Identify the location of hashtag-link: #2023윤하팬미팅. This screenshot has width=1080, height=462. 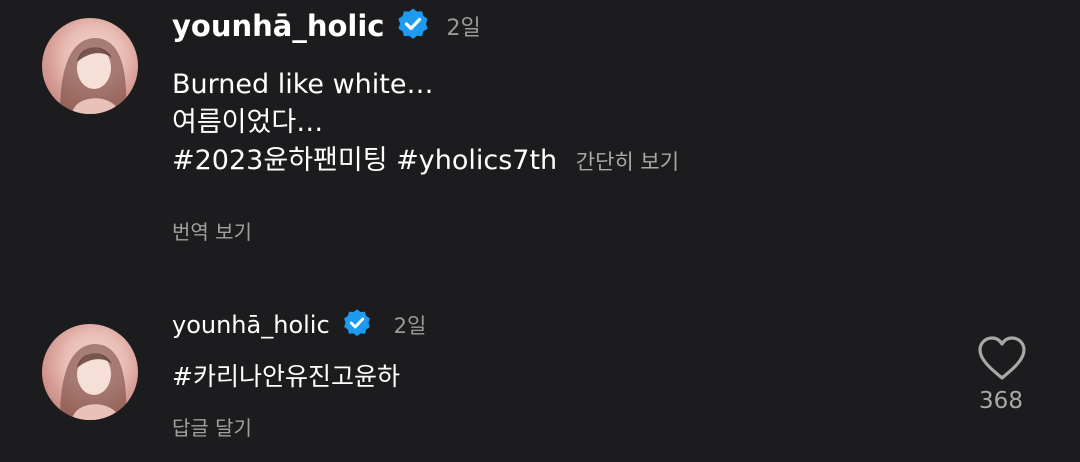
(280, 160).